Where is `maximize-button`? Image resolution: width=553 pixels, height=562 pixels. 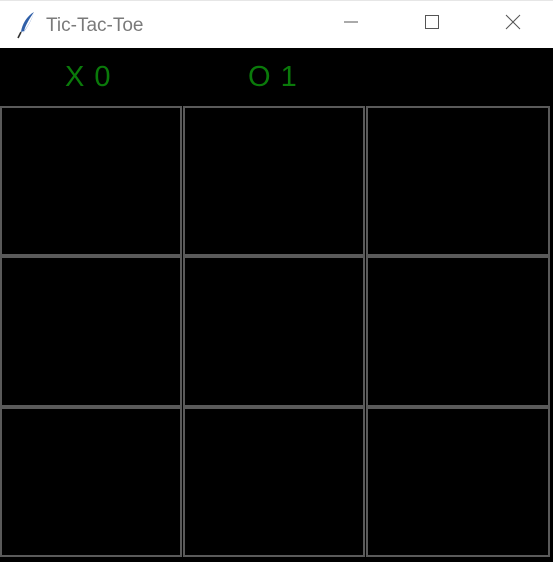
maximize-button is located at coordinates (432, 24).